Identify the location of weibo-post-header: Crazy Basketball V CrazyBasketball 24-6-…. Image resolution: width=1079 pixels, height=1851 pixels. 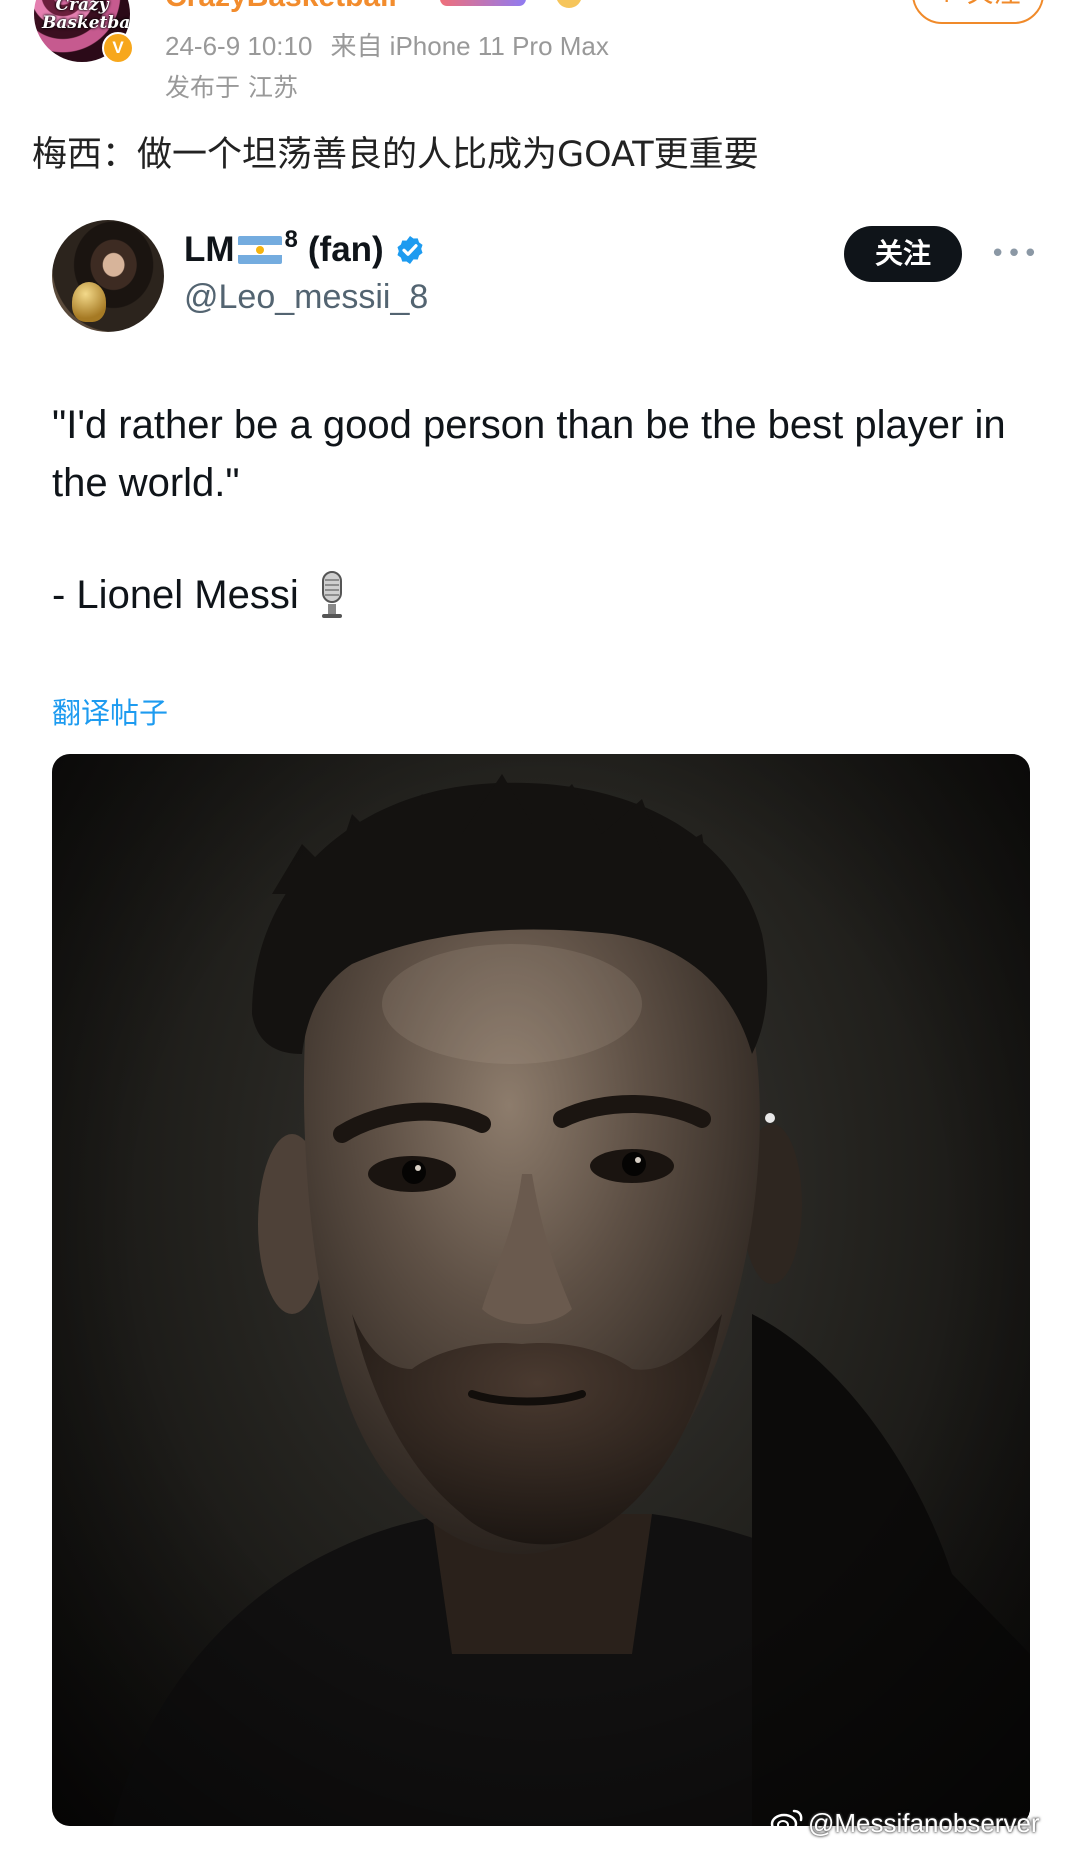
(539, 55).